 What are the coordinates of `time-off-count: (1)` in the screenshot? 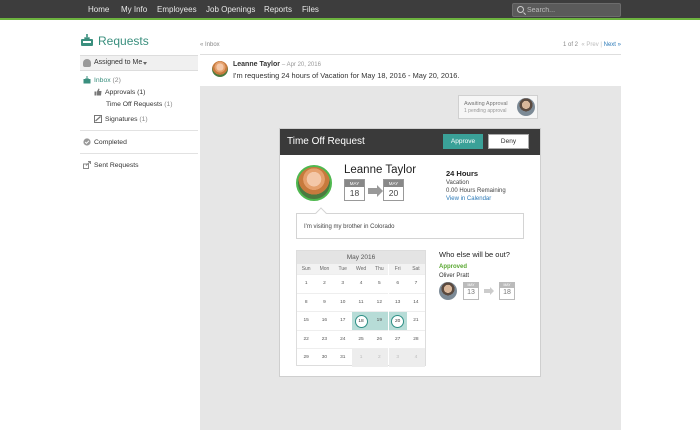 It's located at (168, 104).